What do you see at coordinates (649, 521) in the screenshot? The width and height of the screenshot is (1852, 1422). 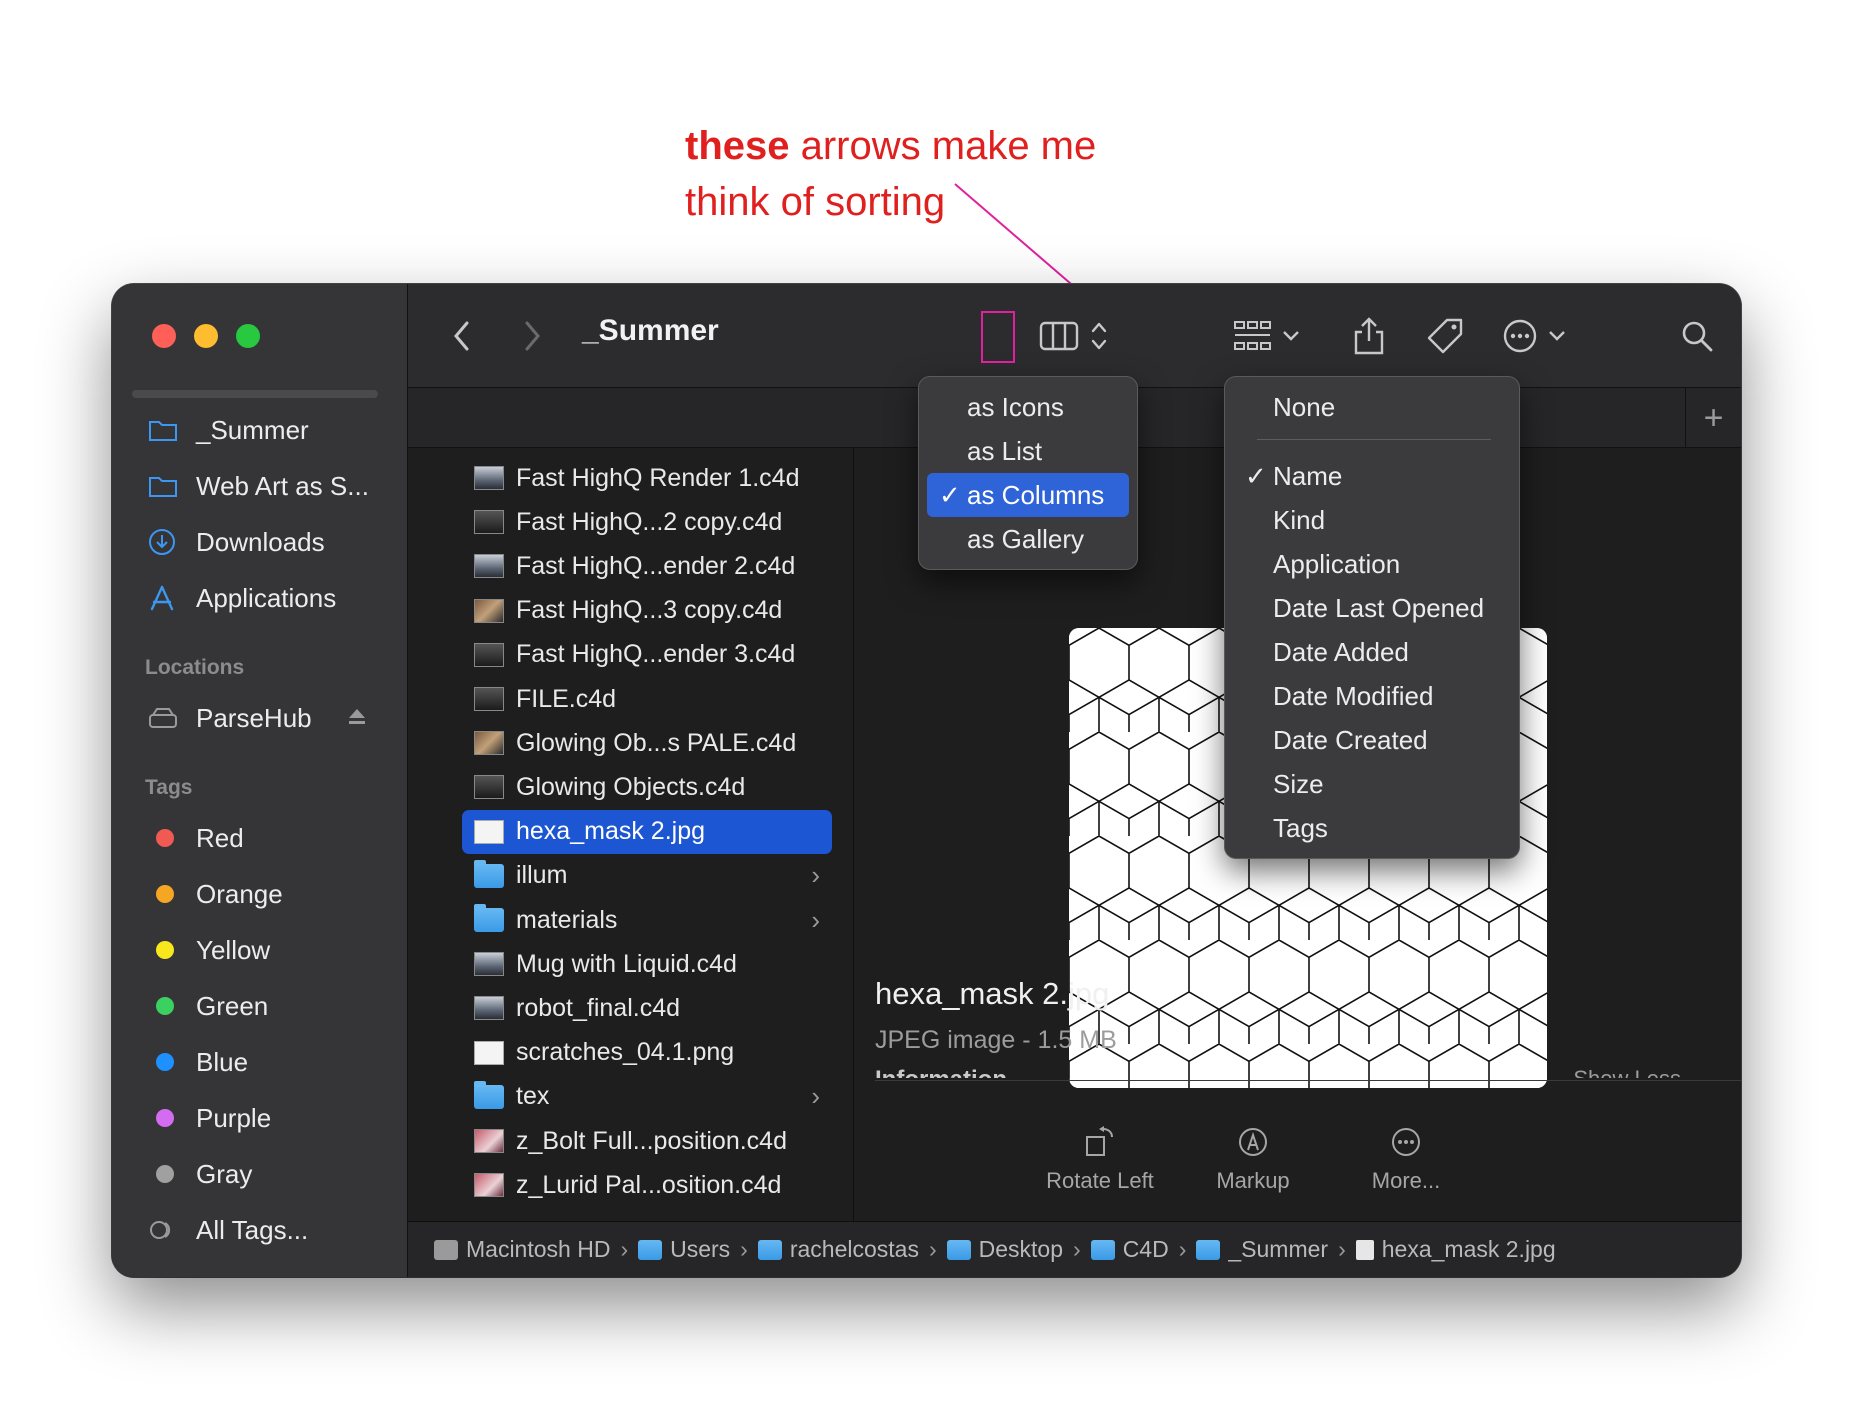 I see `file-name: Fast HighQ...2 copy.c4d` at bounding box center [649, 521].